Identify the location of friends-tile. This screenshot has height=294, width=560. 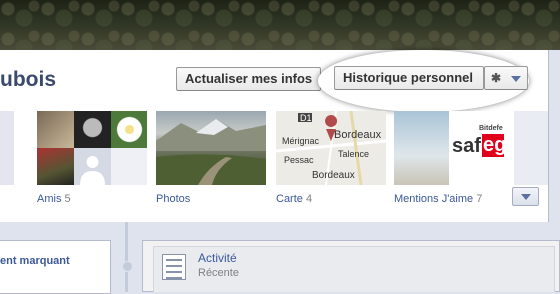
(92, 148).